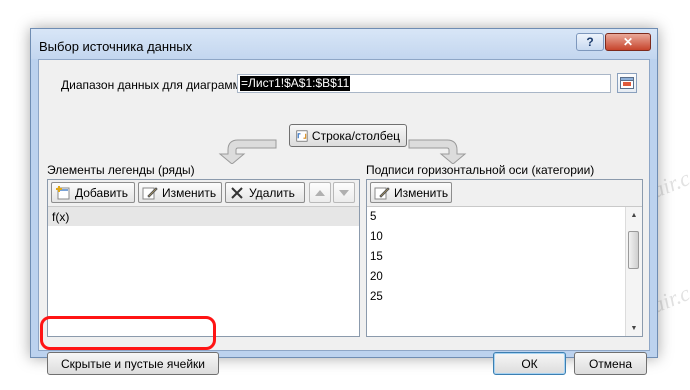 This screenshot has width=690, height=390. I want to click on category-list: 5 10 15 20 25, so click(496, 257).